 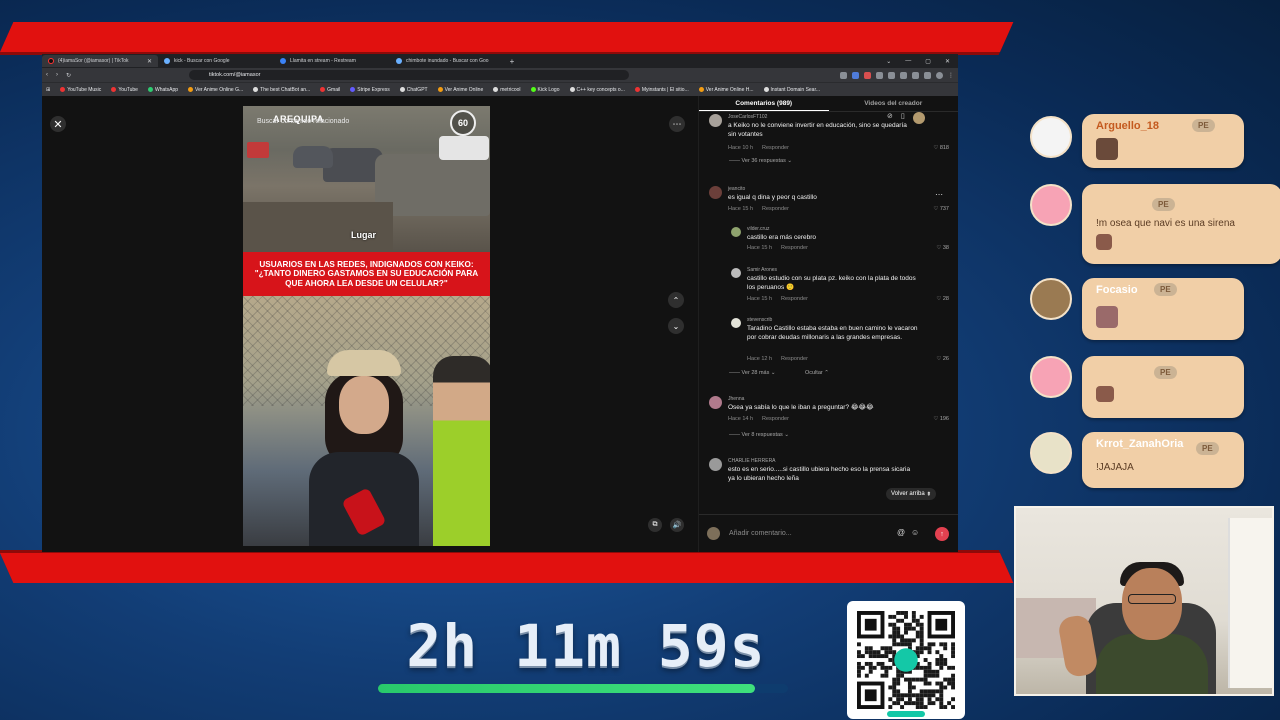 I want to click on forward-icon: ›, so click(x=57, y=75).